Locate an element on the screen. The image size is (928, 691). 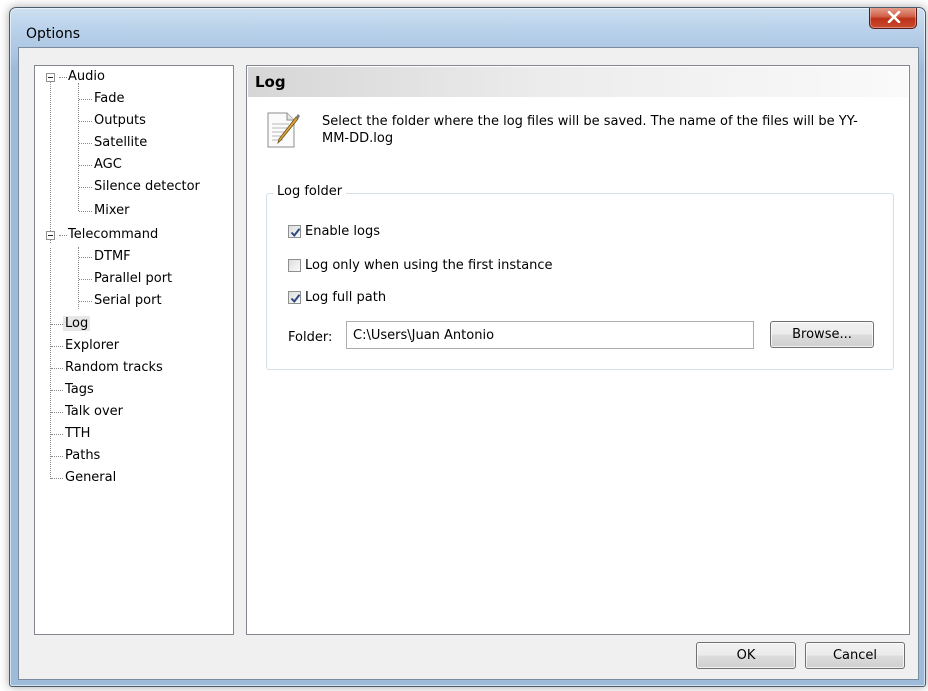
close-icon is located at coordinates (894, 17).